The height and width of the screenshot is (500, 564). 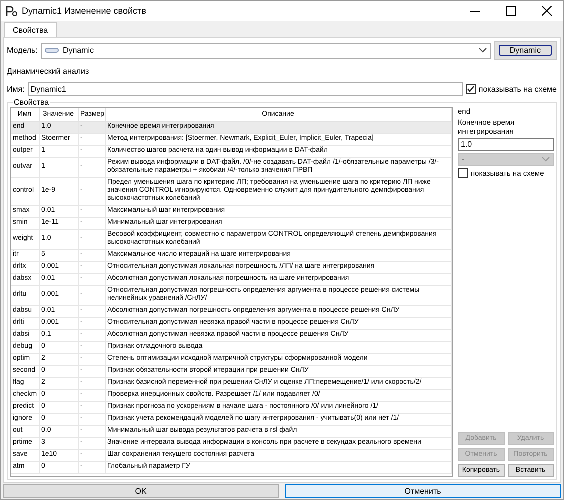 What do you see at coordinates (12, 11) in the screenshot?
I see `app-icon` at bounding box center [12, 11].